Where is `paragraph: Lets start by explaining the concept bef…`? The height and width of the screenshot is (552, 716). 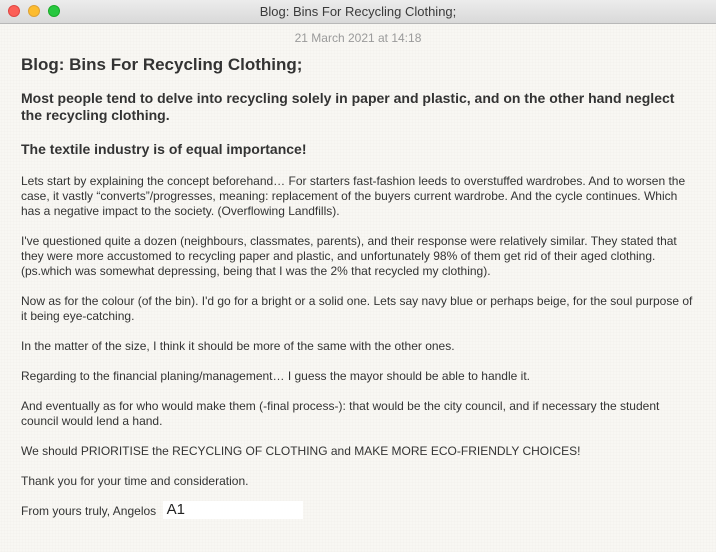
paragraph: Lets start by explaining the concept bef… is located at coordinates (353, 196).